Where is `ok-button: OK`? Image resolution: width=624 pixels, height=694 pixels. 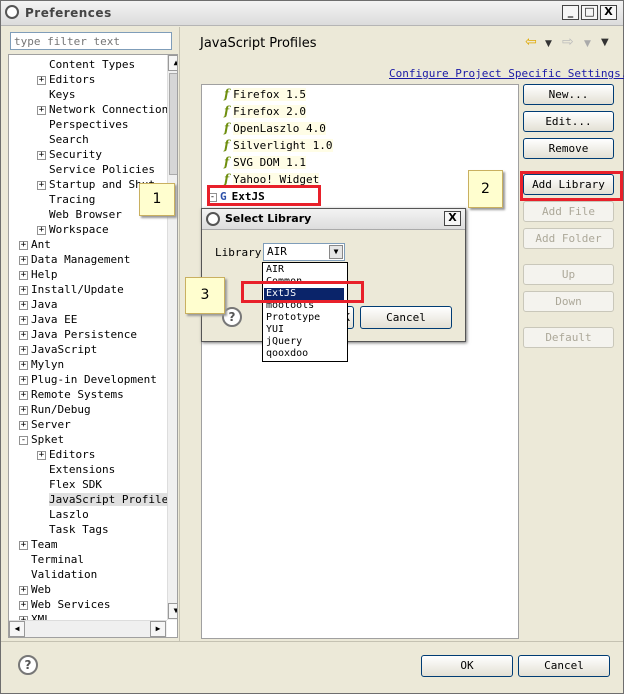
ok-button: OK is located at coordinates (467, 666).